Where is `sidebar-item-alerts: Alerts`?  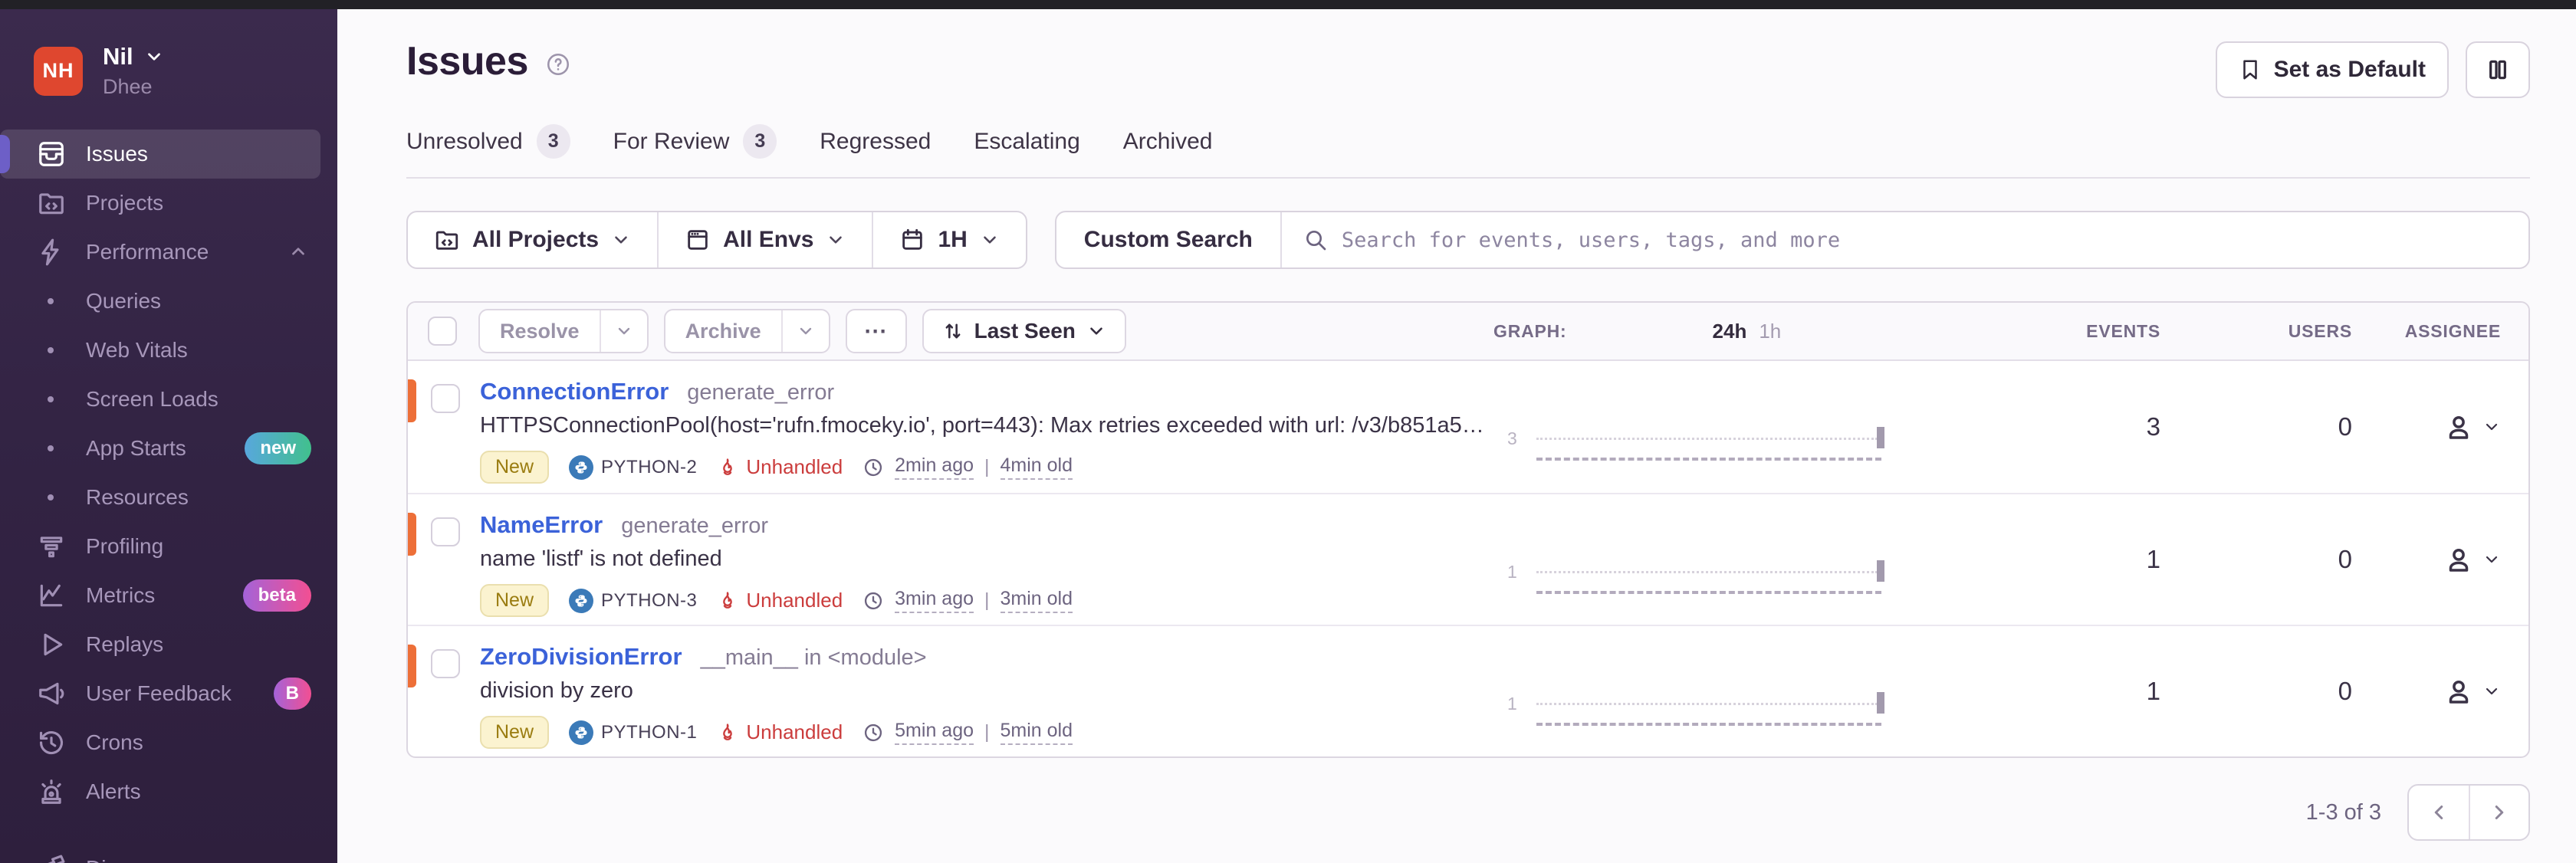
sidebar-item-alerts: Alerts is located at coordinates (169, 791).